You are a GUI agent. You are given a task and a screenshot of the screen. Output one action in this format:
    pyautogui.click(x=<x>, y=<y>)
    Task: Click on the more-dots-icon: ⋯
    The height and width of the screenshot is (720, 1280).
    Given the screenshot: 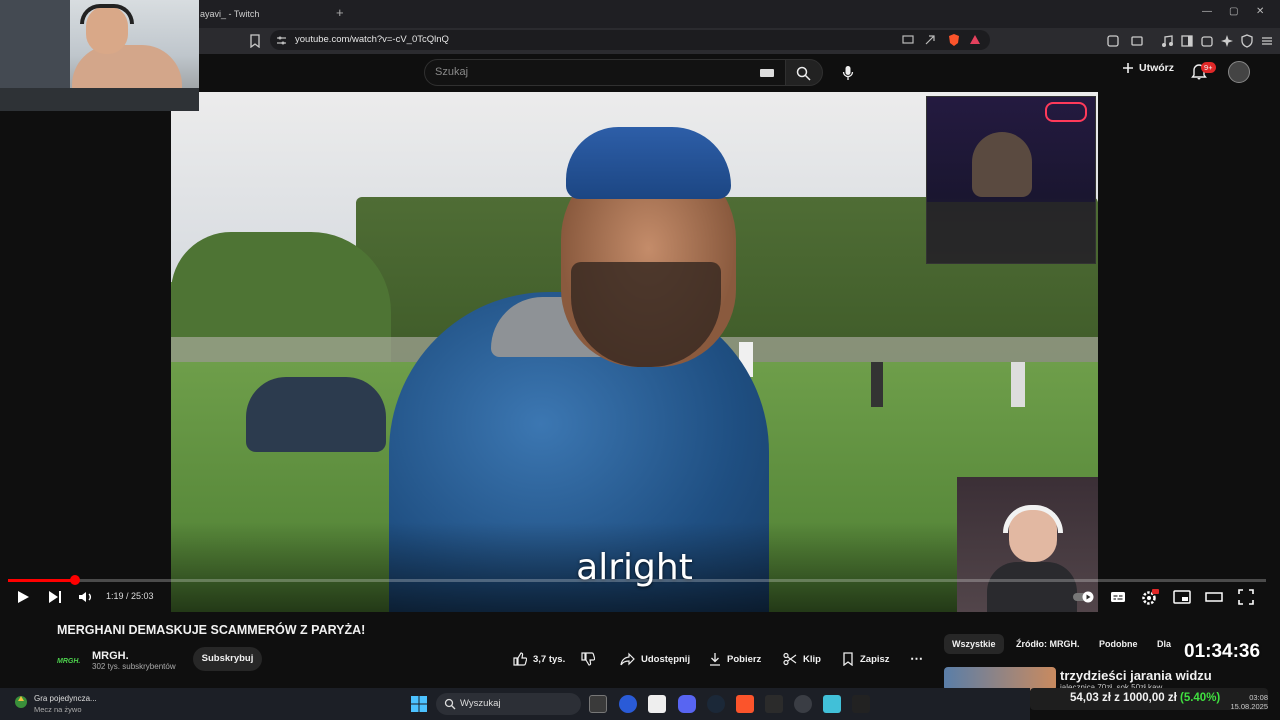 What is the action you would take?
    pyautogui.click(x=916, y=658)
    